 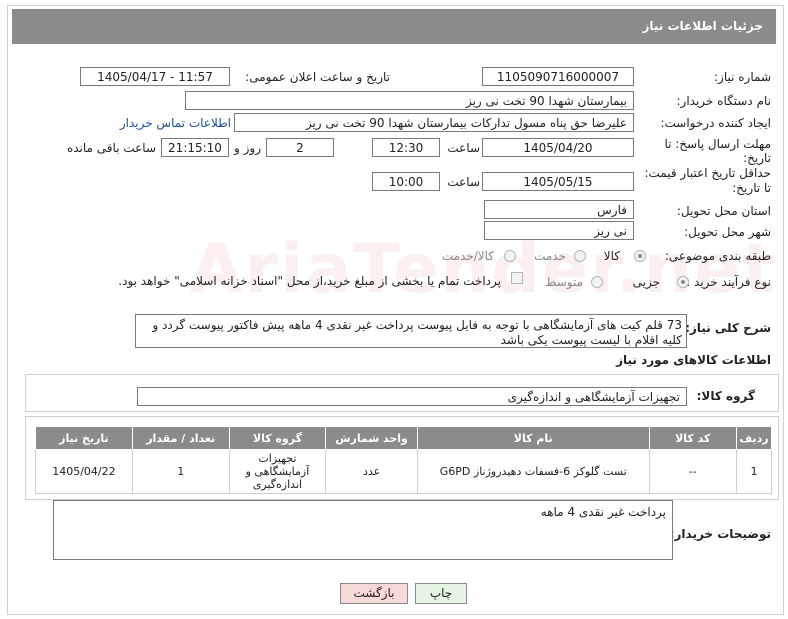 I want to click on cell-name: تست گلوکز 6-فسفات دهیدروژناز G6PD, so click(x=533, y=471).